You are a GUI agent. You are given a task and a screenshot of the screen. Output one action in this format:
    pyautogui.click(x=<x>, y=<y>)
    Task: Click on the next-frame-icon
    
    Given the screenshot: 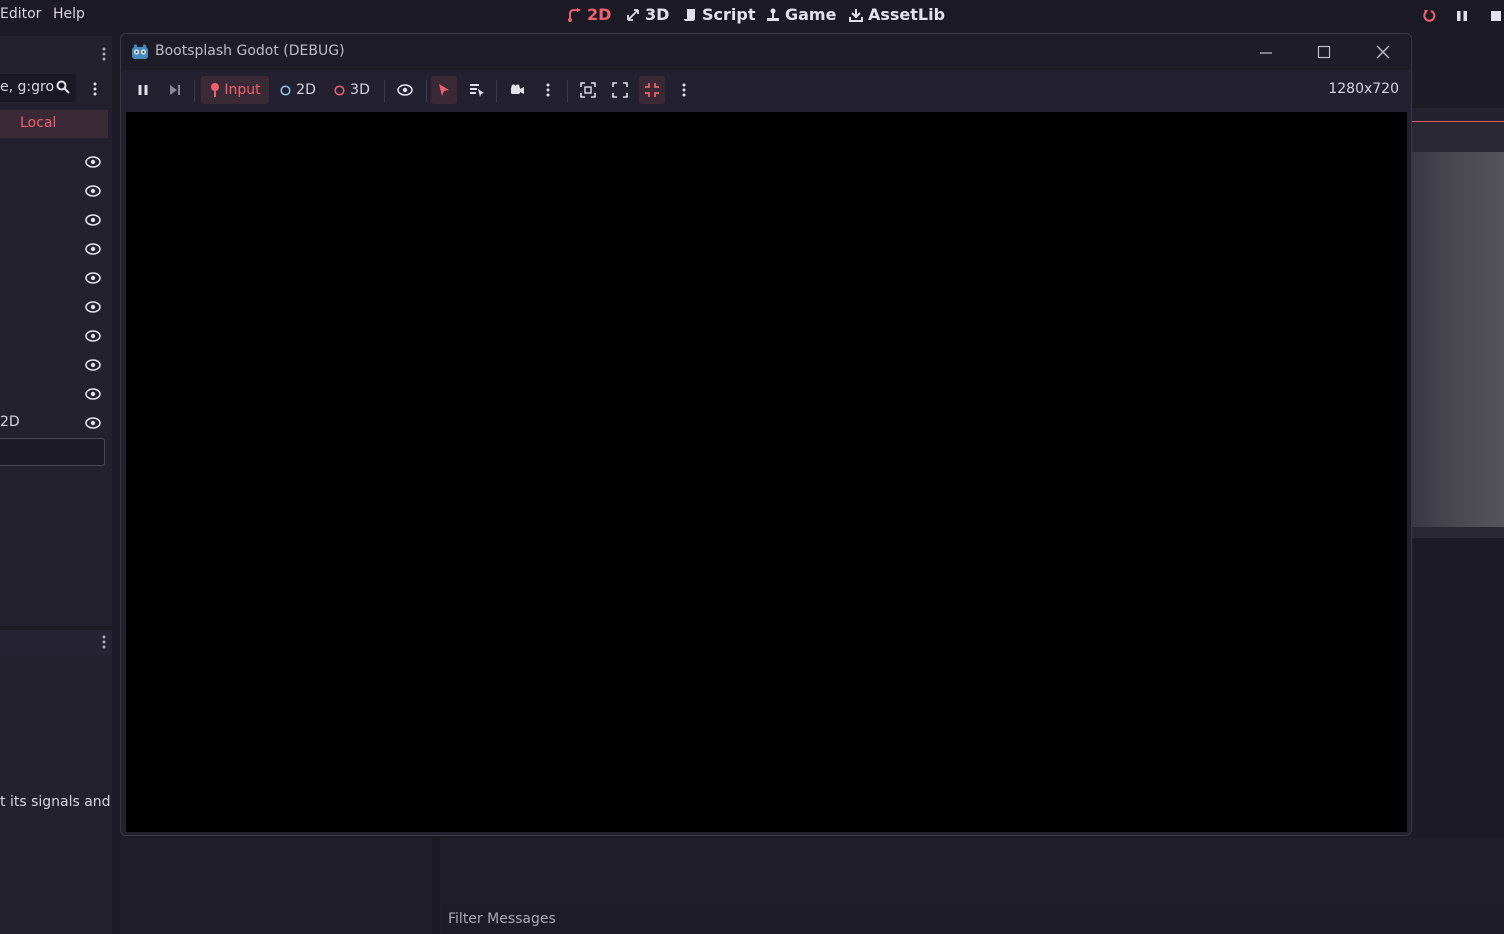 What is the action you would take?
    pyautogui.click(x=175, y=90)
    